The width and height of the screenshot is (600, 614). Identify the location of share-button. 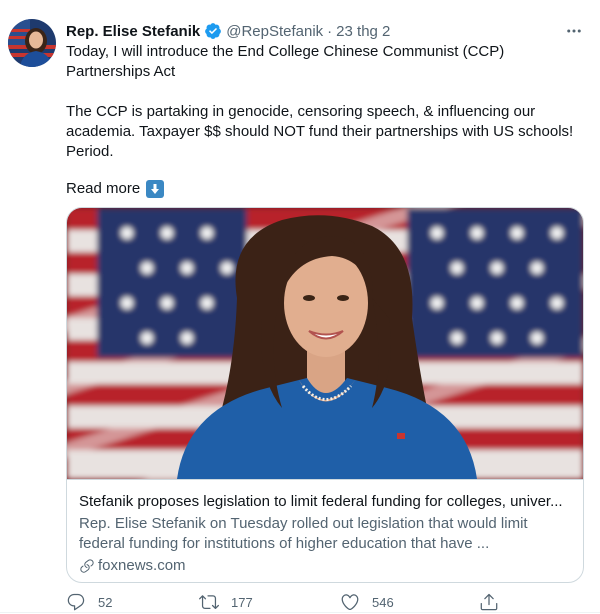
(489, 602).